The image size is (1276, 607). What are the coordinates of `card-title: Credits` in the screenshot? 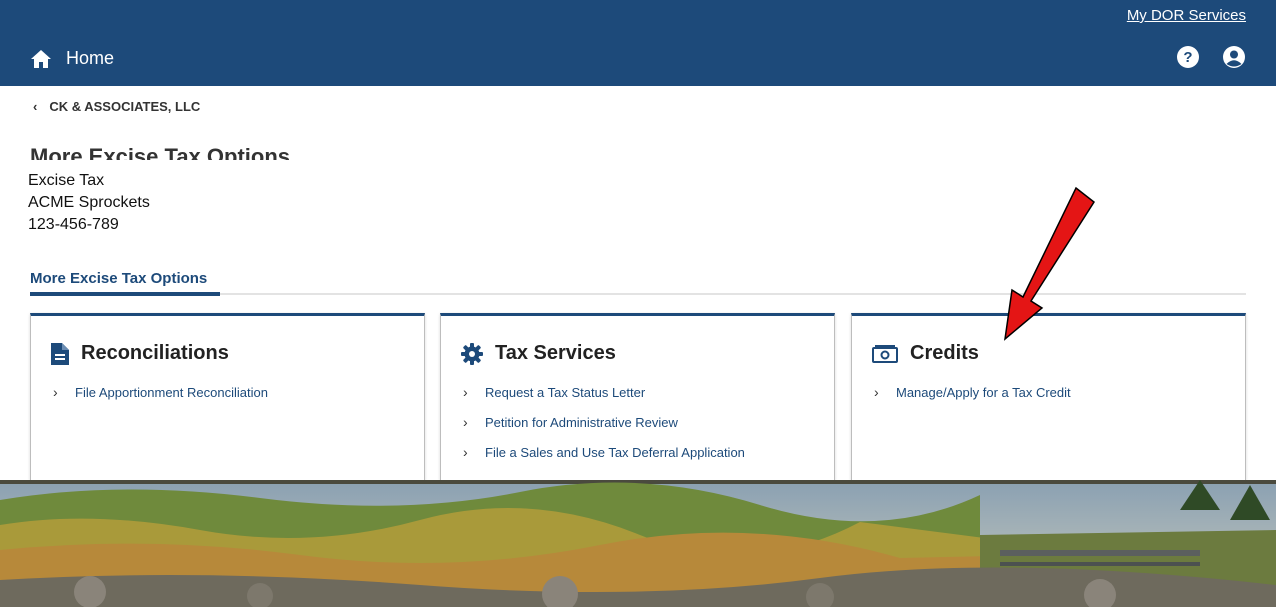 It's located at (944, 353).